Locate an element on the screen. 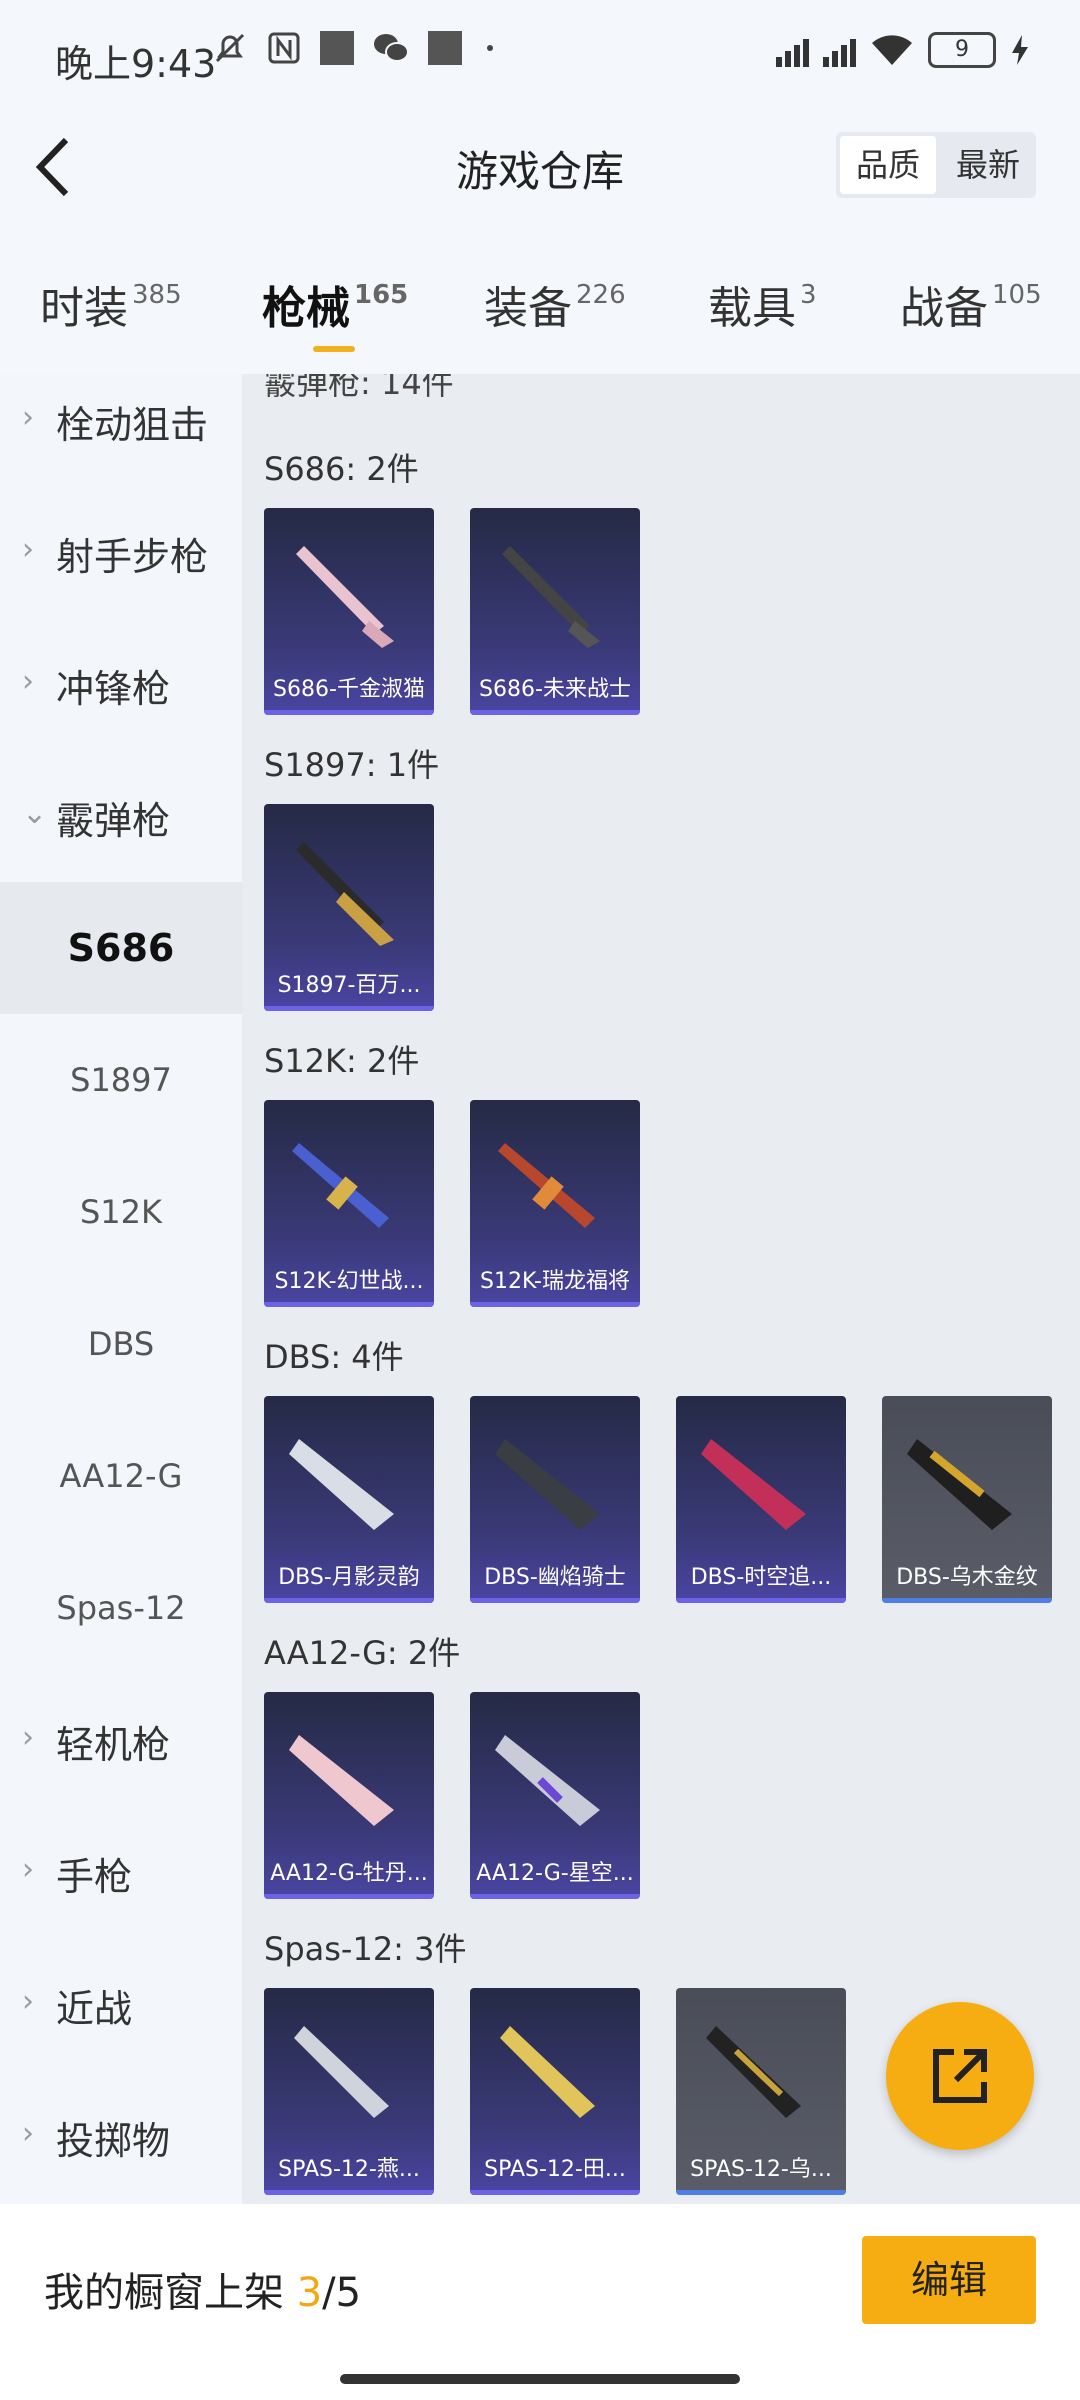 The image size is (1080, 2400). sidebar-item-throwables: › 投掷物 is located at coordinates (121, 2136).